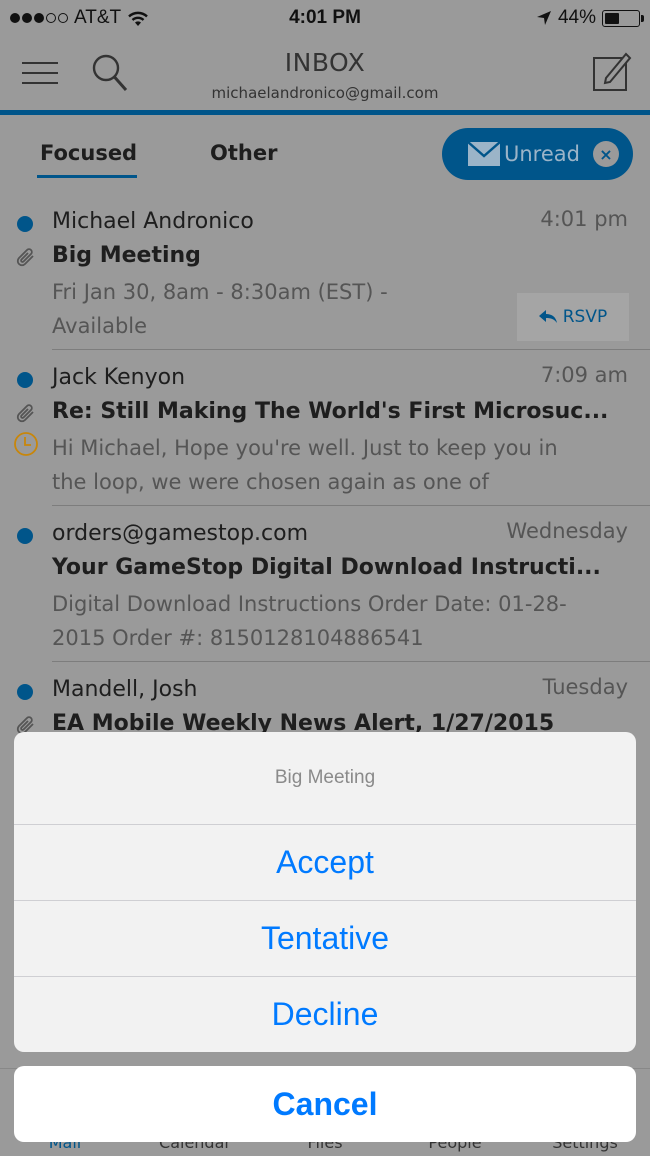 Image resolution: width=650 pixels, height=1156 pixels. Describe the element at coordinates (606, 154) in the screenshot. I see `clear-filter-button: ×` at that location.